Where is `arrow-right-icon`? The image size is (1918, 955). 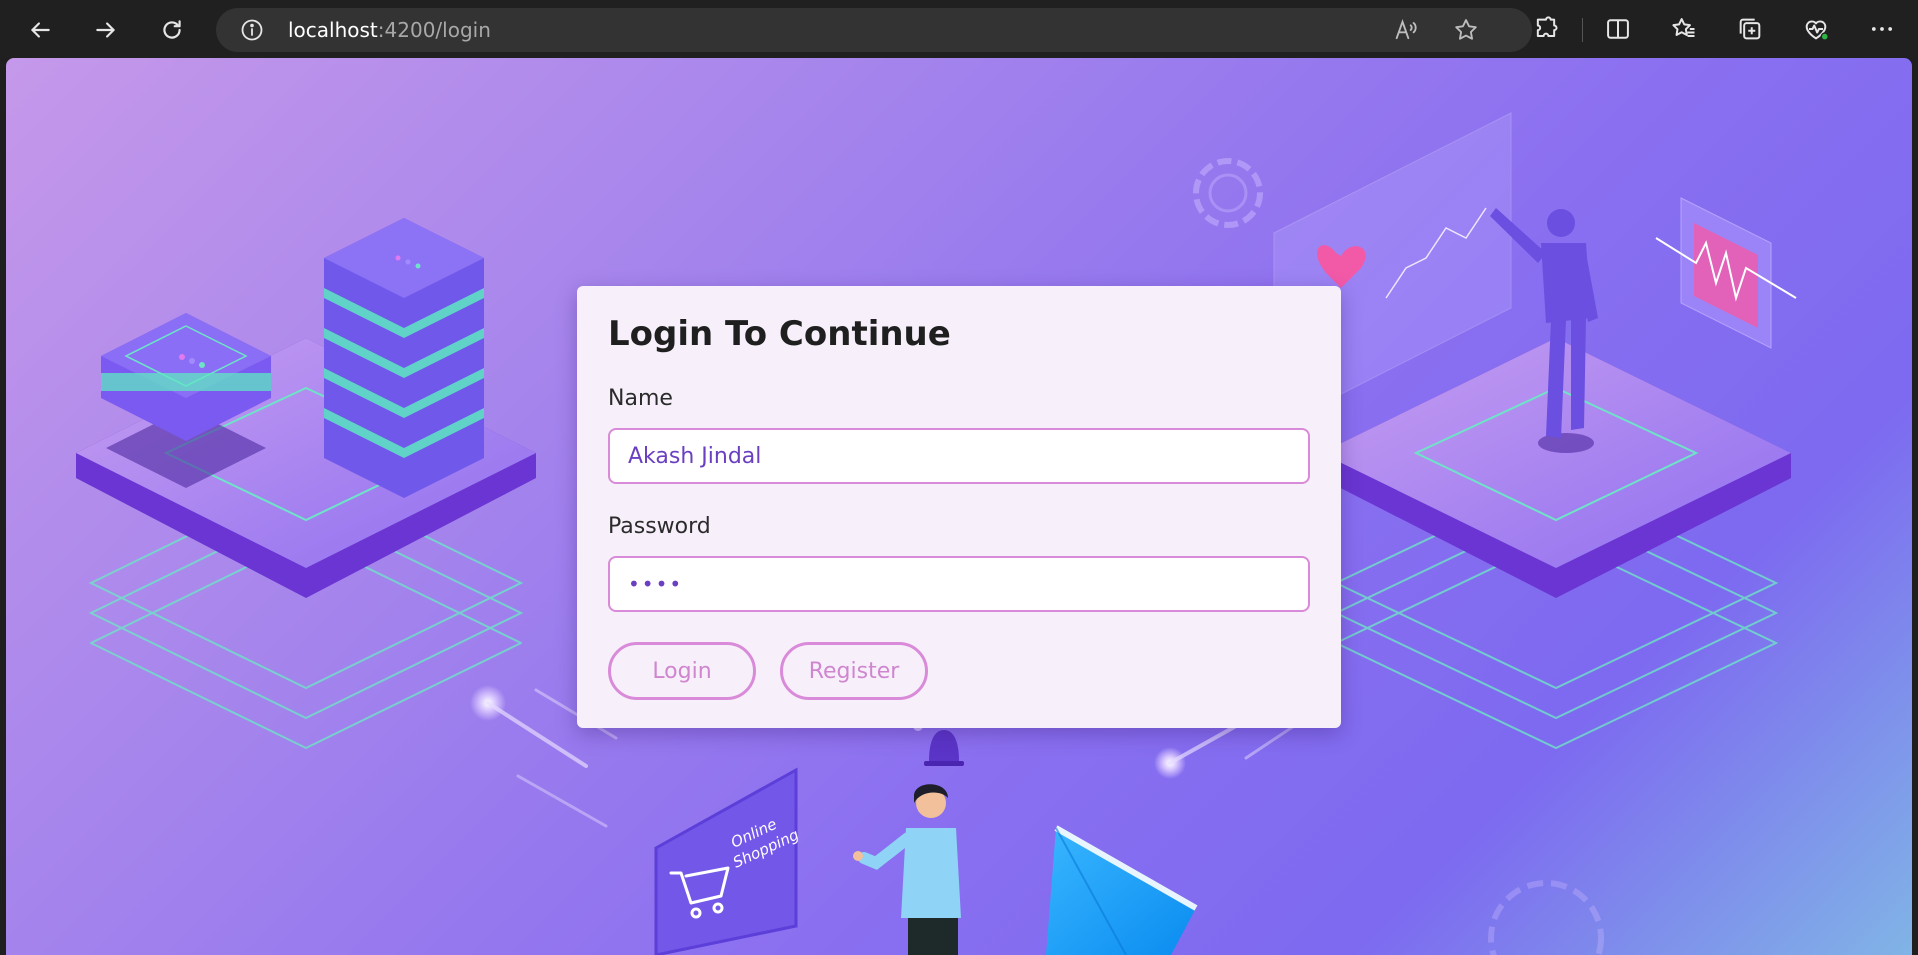
arrow-right-icon is located at coordinates (105, 30).